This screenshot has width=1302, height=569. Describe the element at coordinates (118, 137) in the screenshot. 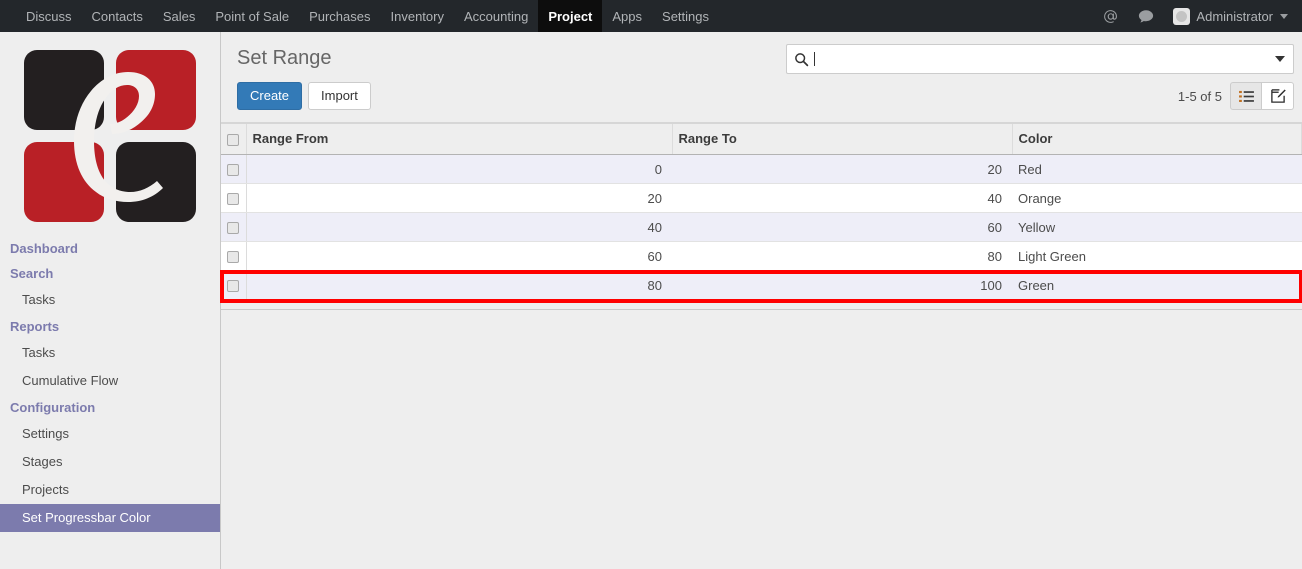

I see `logo-e-glyph` at that location.